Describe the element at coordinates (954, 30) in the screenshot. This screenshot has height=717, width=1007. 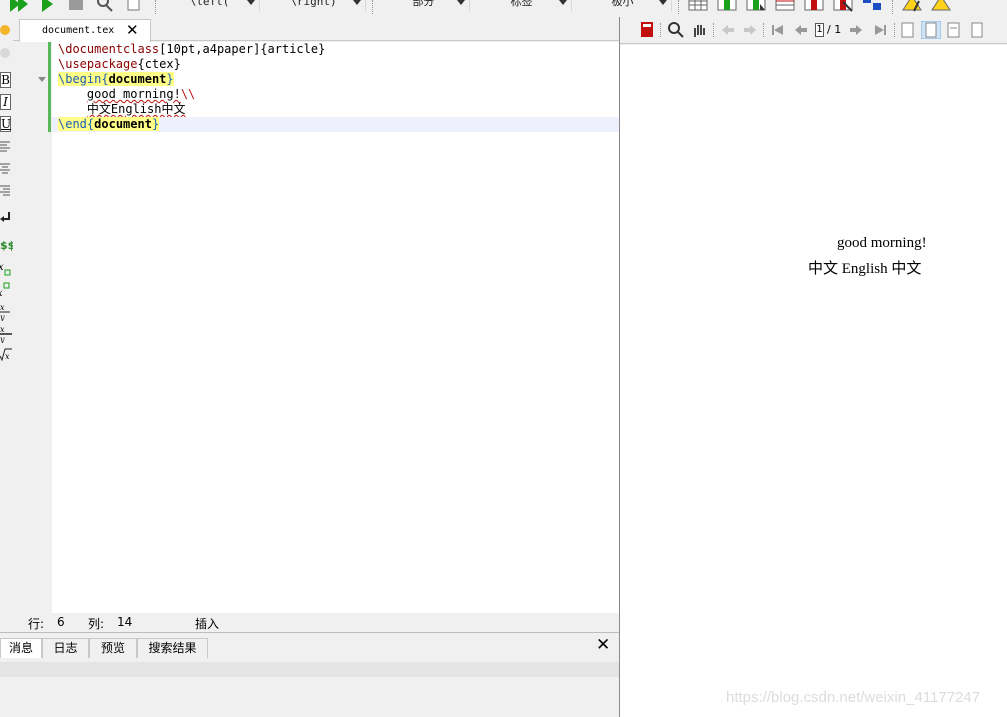
I see `zoom-page-icon` at that location.